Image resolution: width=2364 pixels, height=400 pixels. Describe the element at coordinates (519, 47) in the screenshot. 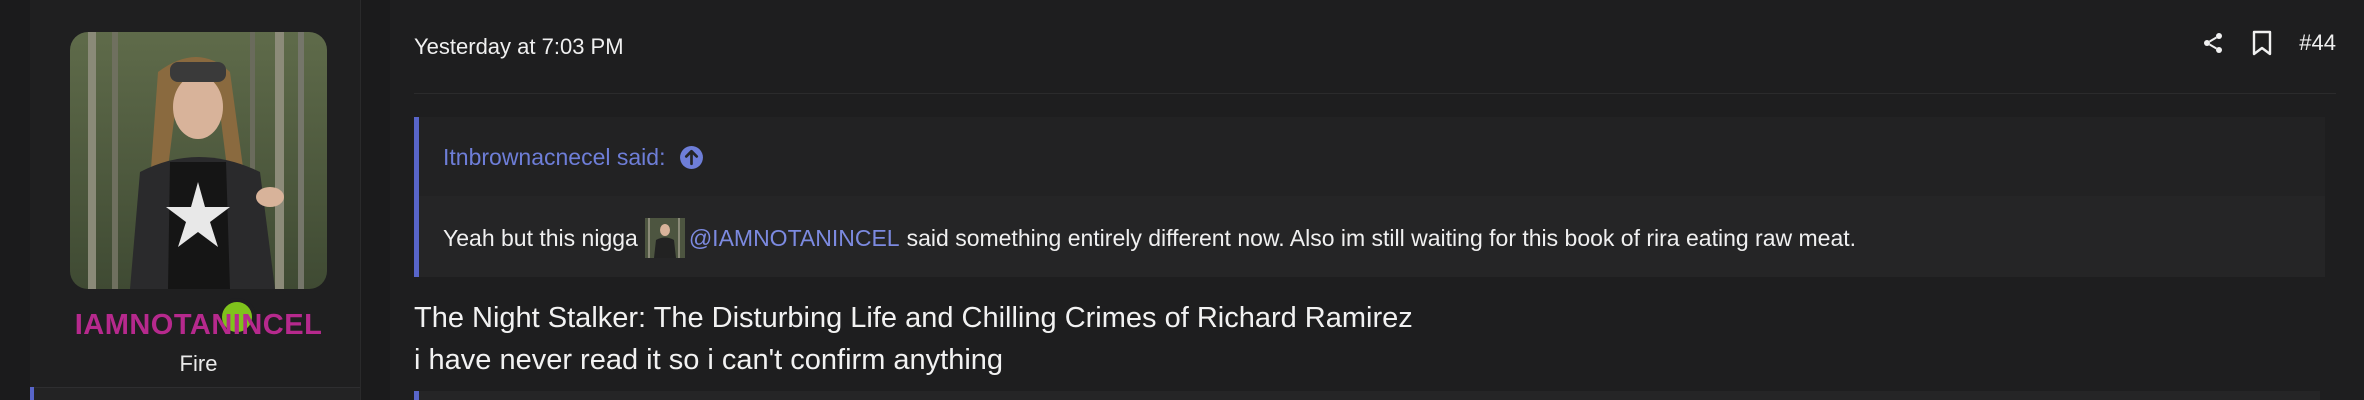

I see `post-timestamp: Yesterday at 7:03 PM` at that location.